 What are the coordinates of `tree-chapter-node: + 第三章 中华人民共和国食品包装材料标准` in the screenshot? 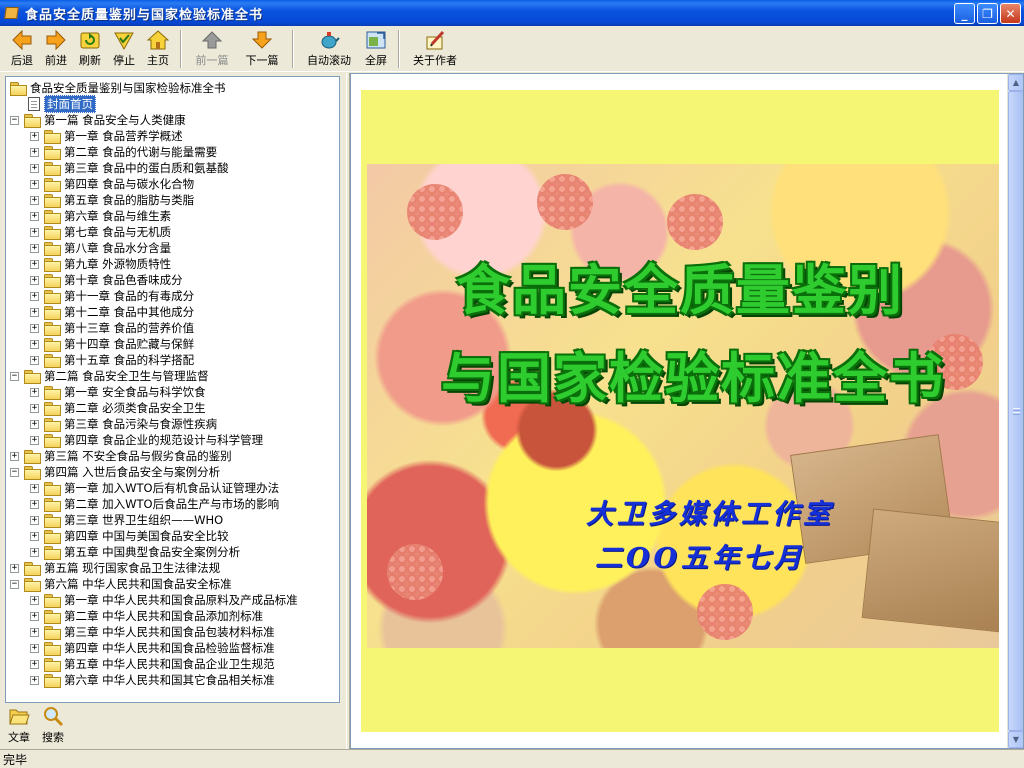 It's located at (152, 632).